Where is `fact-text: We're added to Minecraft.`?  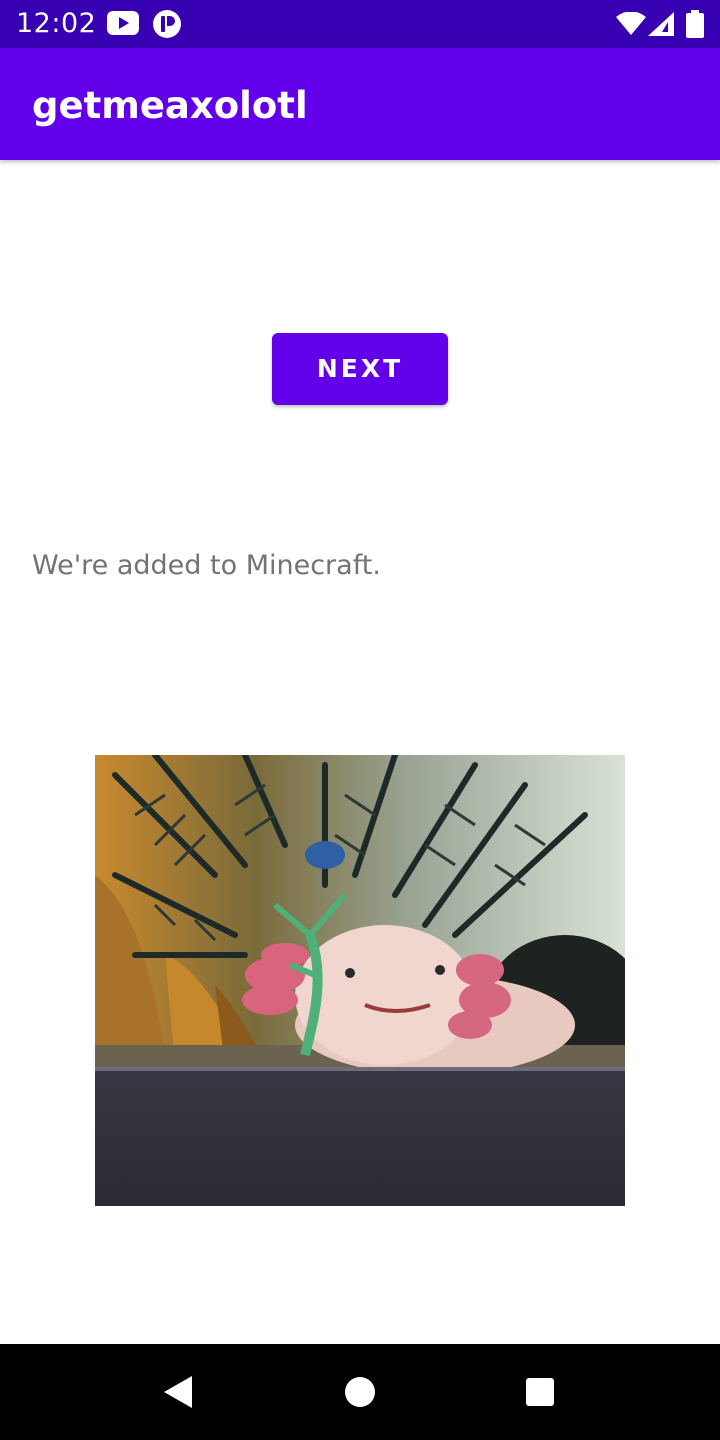 fact-text: We're added to Minecraft. is located at coordinates (206, 565).